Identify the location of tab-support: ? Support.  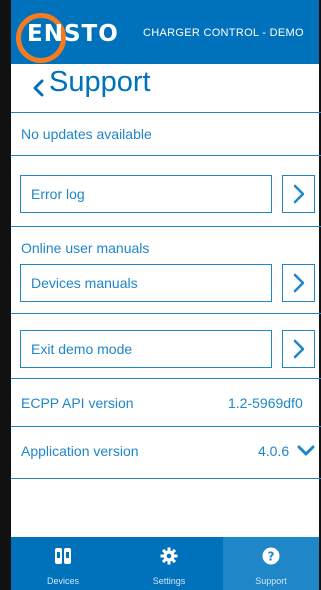
(271, 563).